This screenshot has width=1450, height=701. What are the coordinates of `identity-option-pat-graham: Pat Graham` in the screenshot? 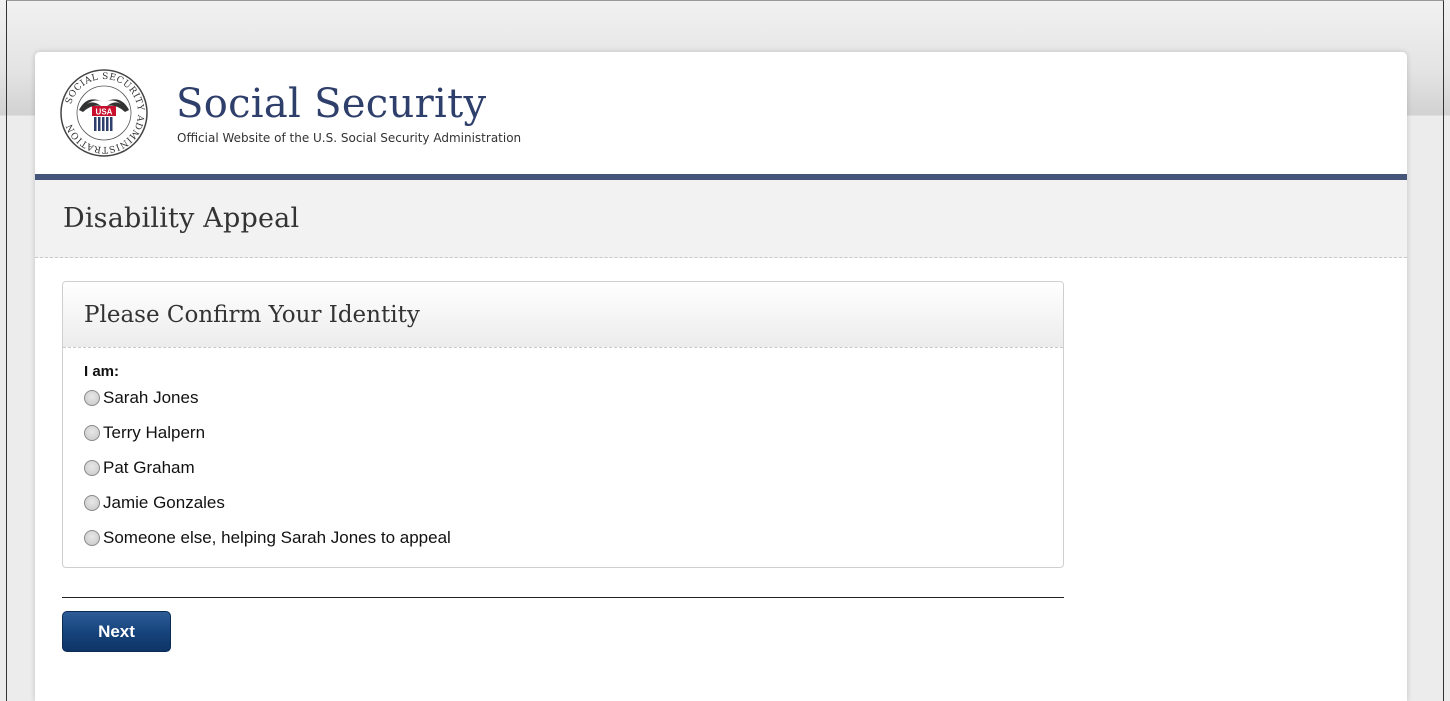 It's located at (573, 468).